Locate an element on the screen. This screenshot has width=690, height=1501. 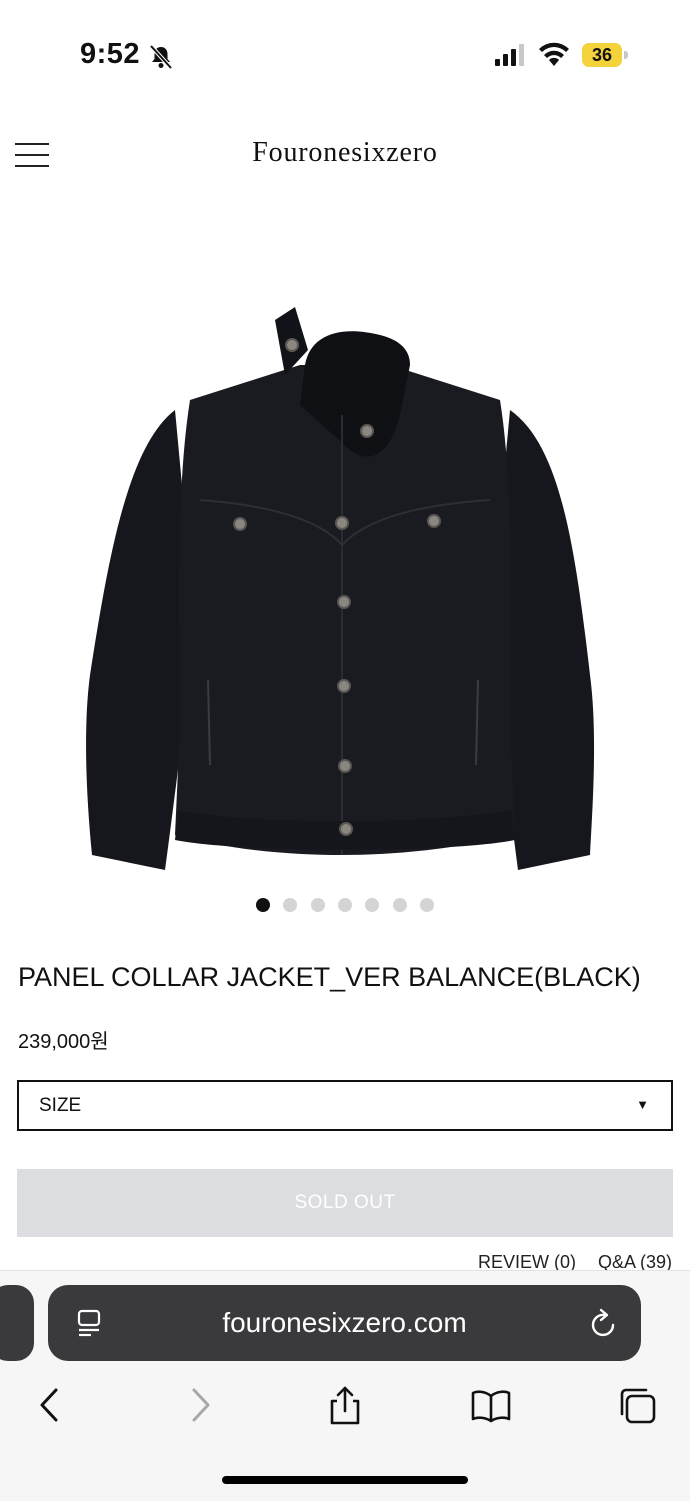
tab-review: REVIEW (0) is located at coordinates (527, 1262).